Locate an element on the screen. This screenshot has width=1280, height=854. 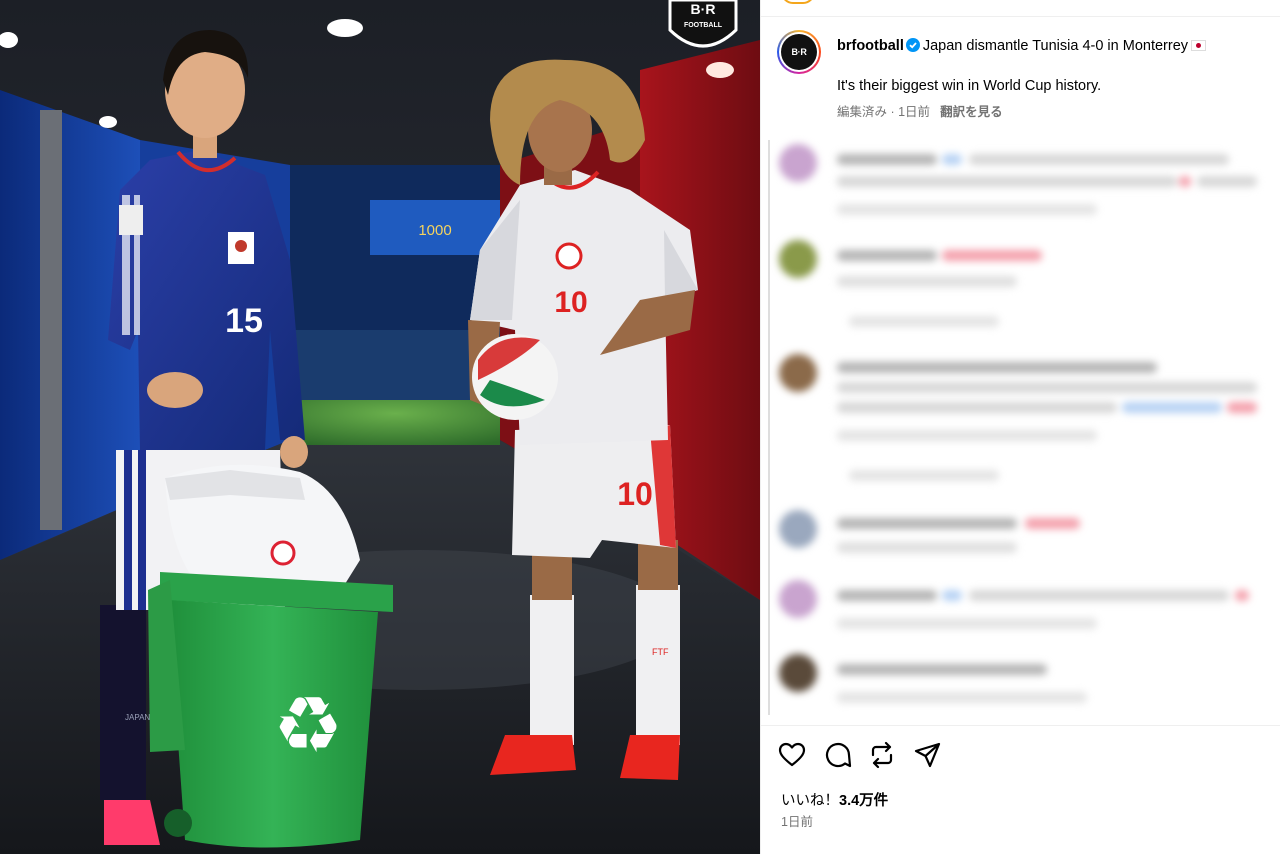
svg-text: FOOTBALL is located at coordinates (703, 25).